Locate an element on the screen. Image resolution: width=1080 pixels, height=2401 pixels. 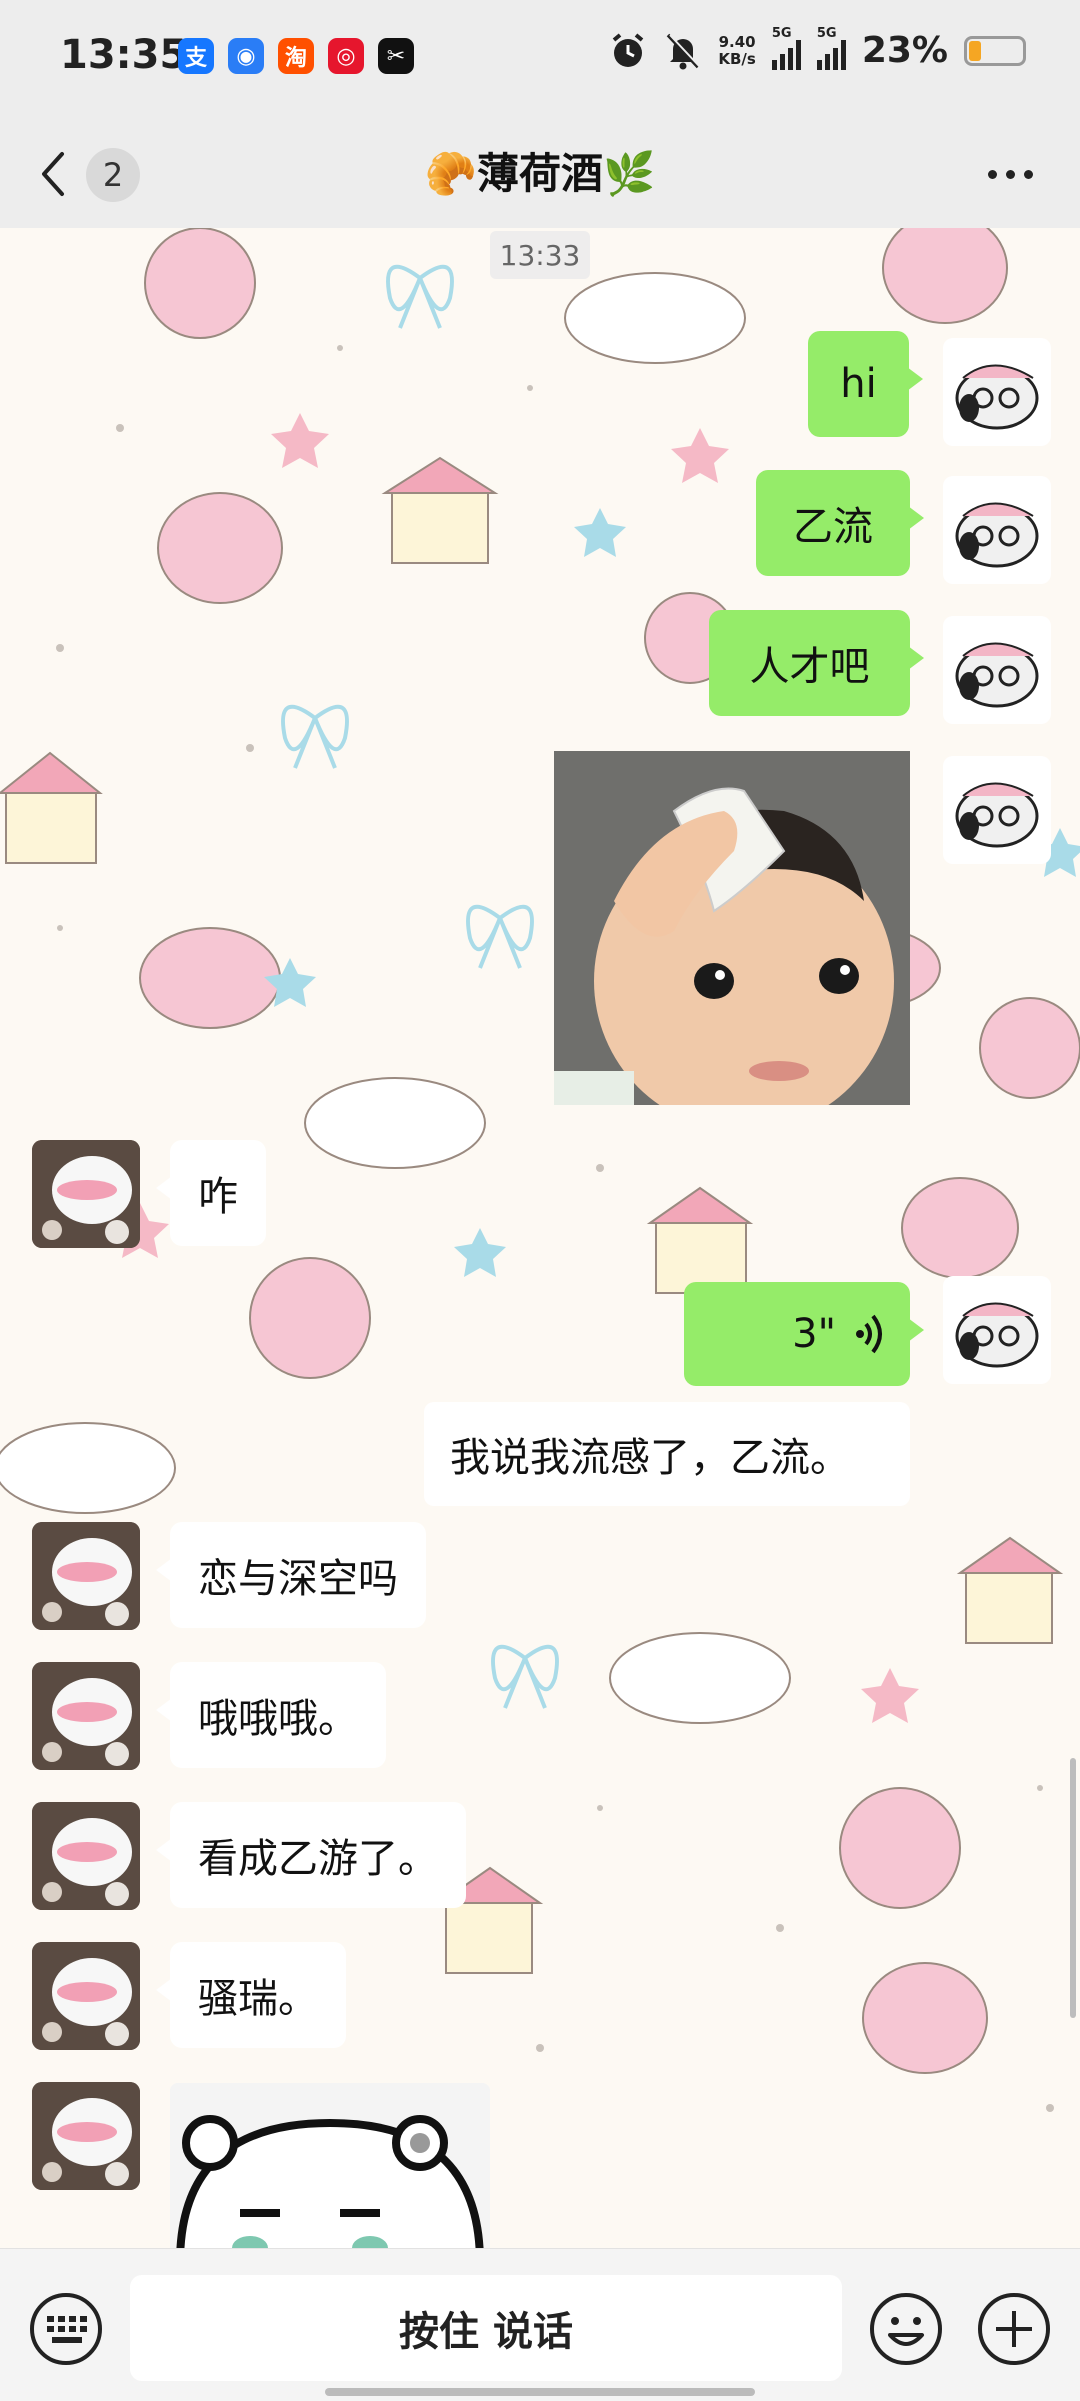
voice-message-bubble: 3" is located at coordinates (804, 1334).